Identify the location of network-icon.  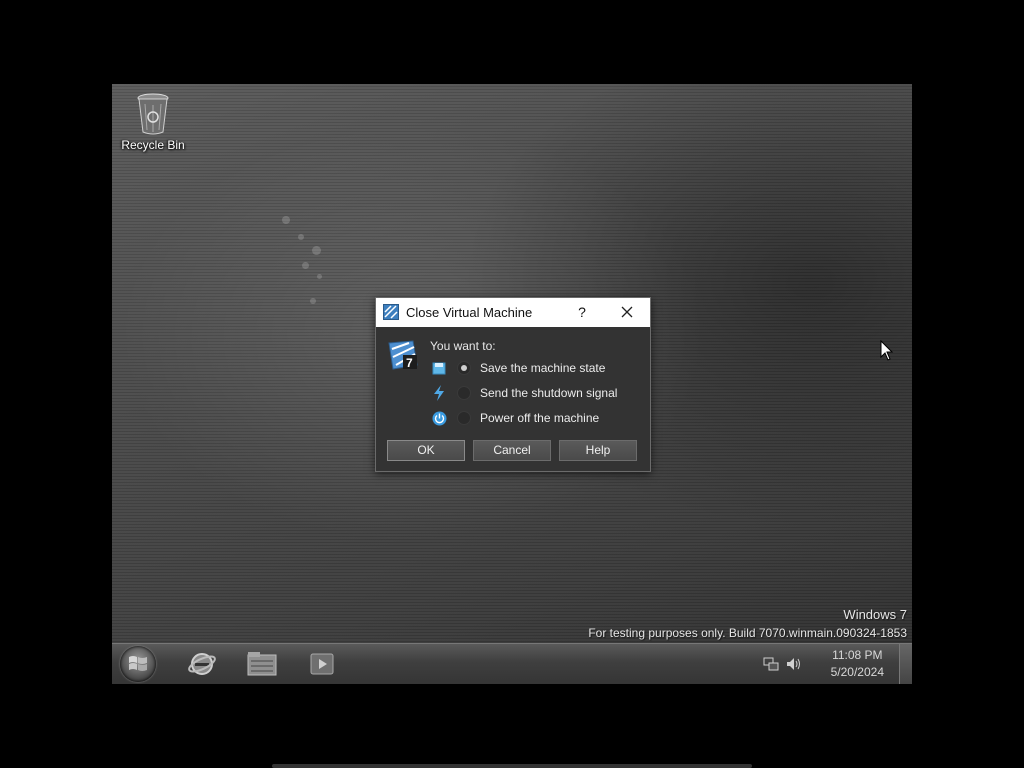
(771, 664).